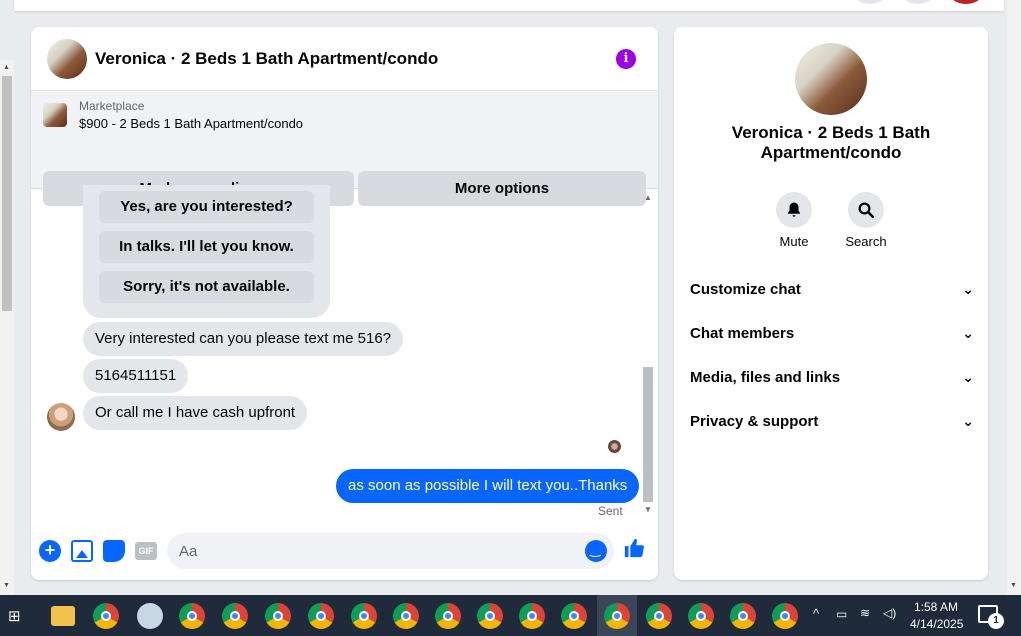 The width and height of the screenshot is (1021, 636). What do you see at coordinates (596, 551) in the screenshot?
I see `emoji-icon` at bounding box center [596, 551].